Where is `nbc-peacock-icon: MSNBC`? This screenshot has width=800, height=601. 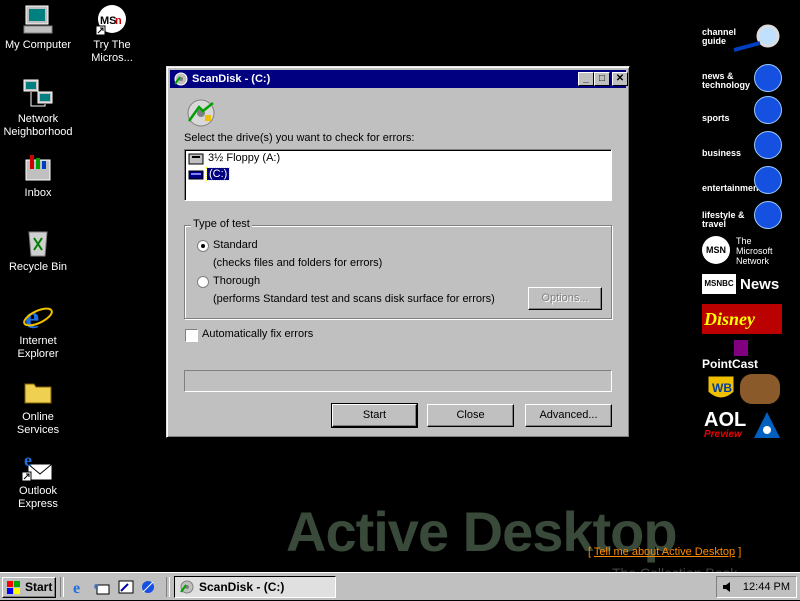
nbc-peacock-icon: MSNBC is located at coordinates (719, 284).